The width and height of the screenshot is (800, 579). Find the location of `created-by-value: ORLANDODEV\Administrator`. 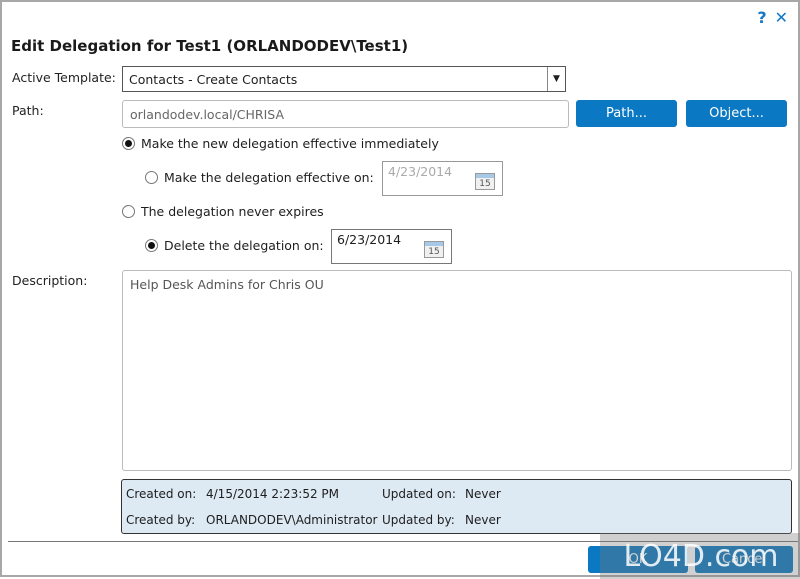

created-by-value: ORLANDODEV\Administrator is located at coordinates (292, 520).